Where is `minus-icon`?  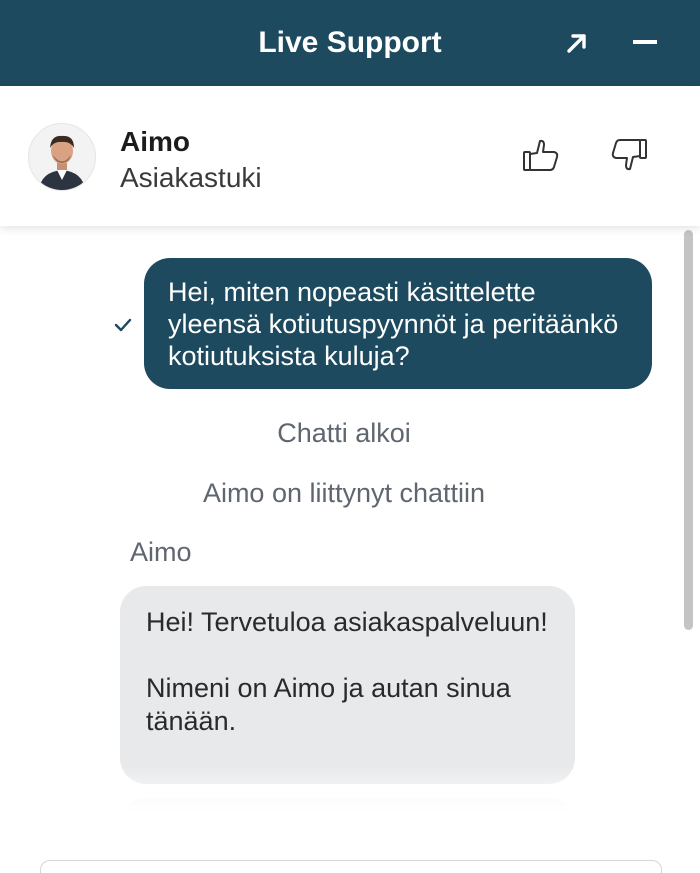 minus-icon is located at coordinates (645, 42).